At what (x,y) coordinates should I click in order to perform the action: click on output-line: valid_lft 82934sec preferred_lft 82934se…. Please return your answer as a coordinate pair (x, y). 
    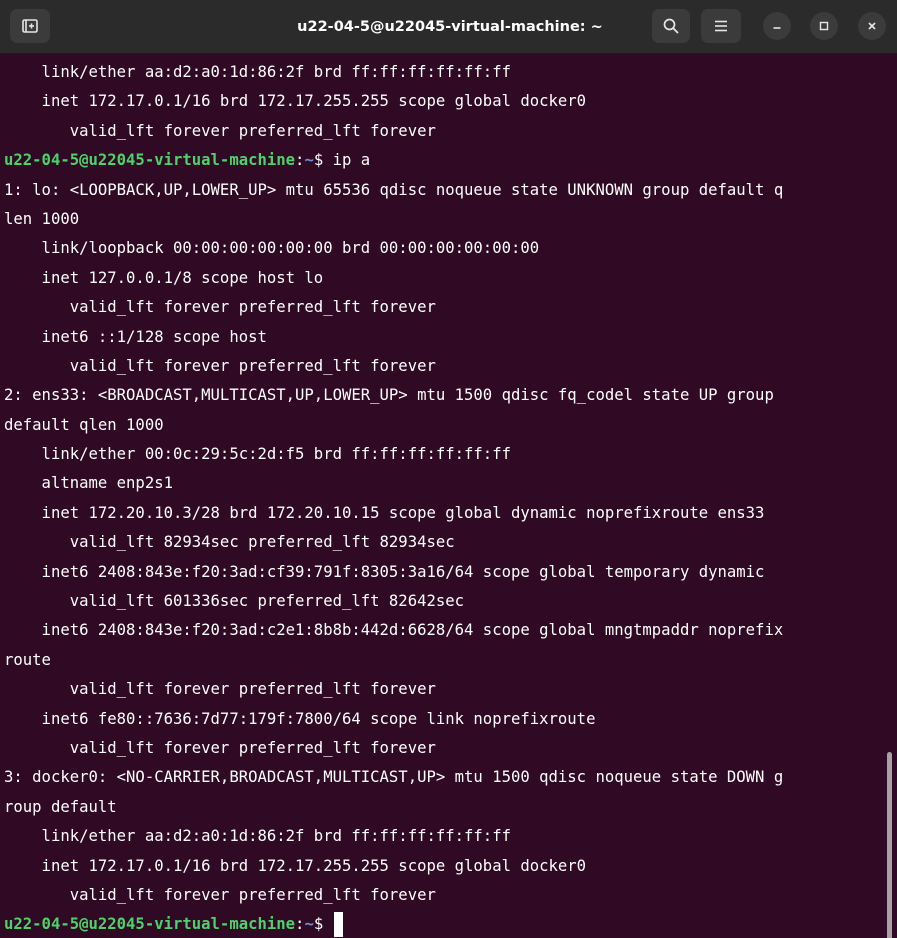
    Looking at the image, I should click on (229, 542).